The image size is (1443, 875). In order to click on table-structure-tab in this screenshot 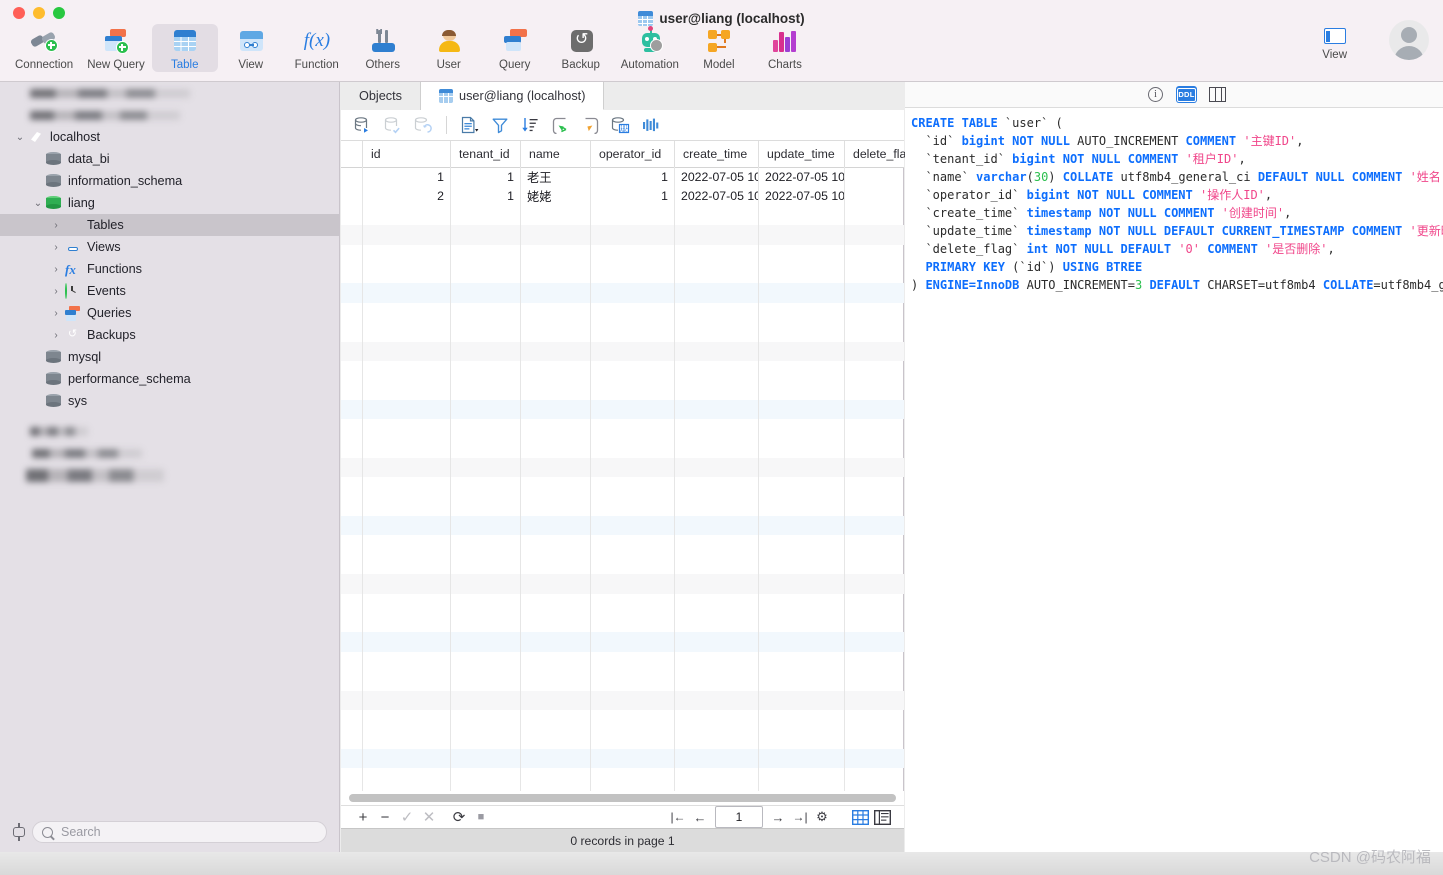, I will do `click(1217, 94)`.